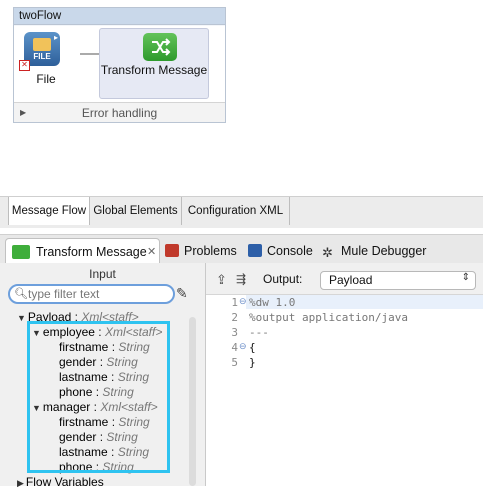  I want to click on line-number: 5, so click(234, 362).